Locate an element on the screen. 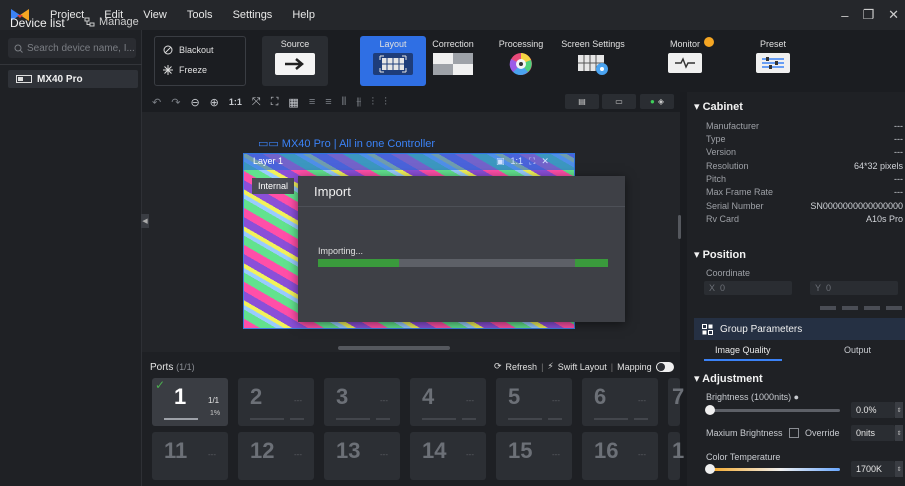 The image size is (905, 486). preset-icon is located at coordinates (773, 63).